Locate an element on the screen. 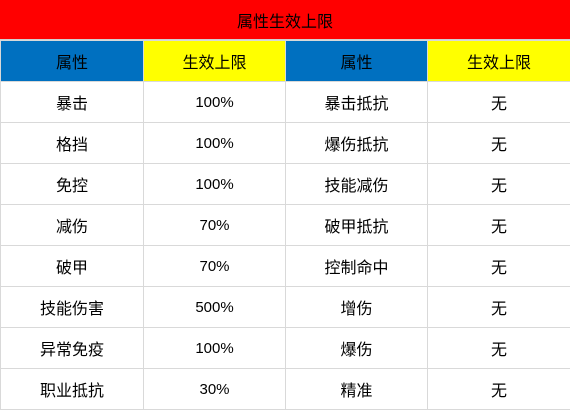 This screenshot has width=570, height=410. attribute-cell: 异常免疫 is located at coordinates (72, 348).